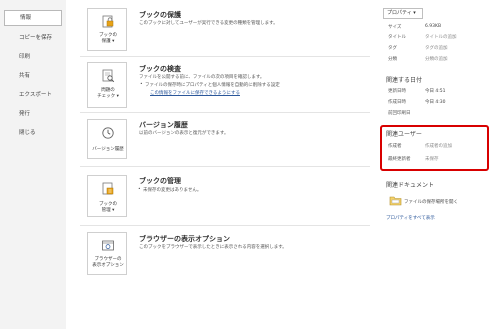 Image resolution: width=500 pixels, height=329 pixels. Describe the element at coordinates (33, 18) in the screenshot. I see `nav-item-info: 情報` at that location.